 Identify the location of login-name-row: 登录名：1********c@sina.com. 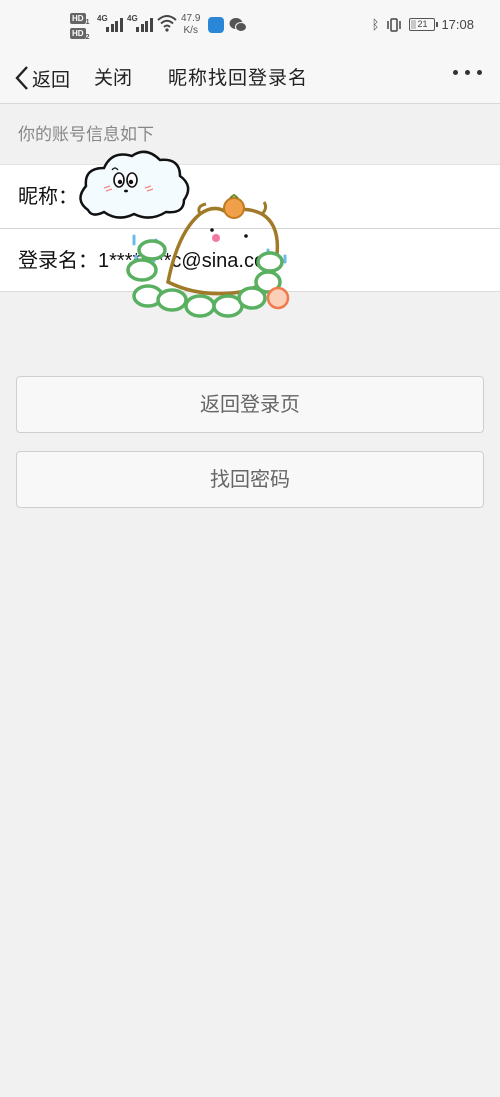
(253, 260).